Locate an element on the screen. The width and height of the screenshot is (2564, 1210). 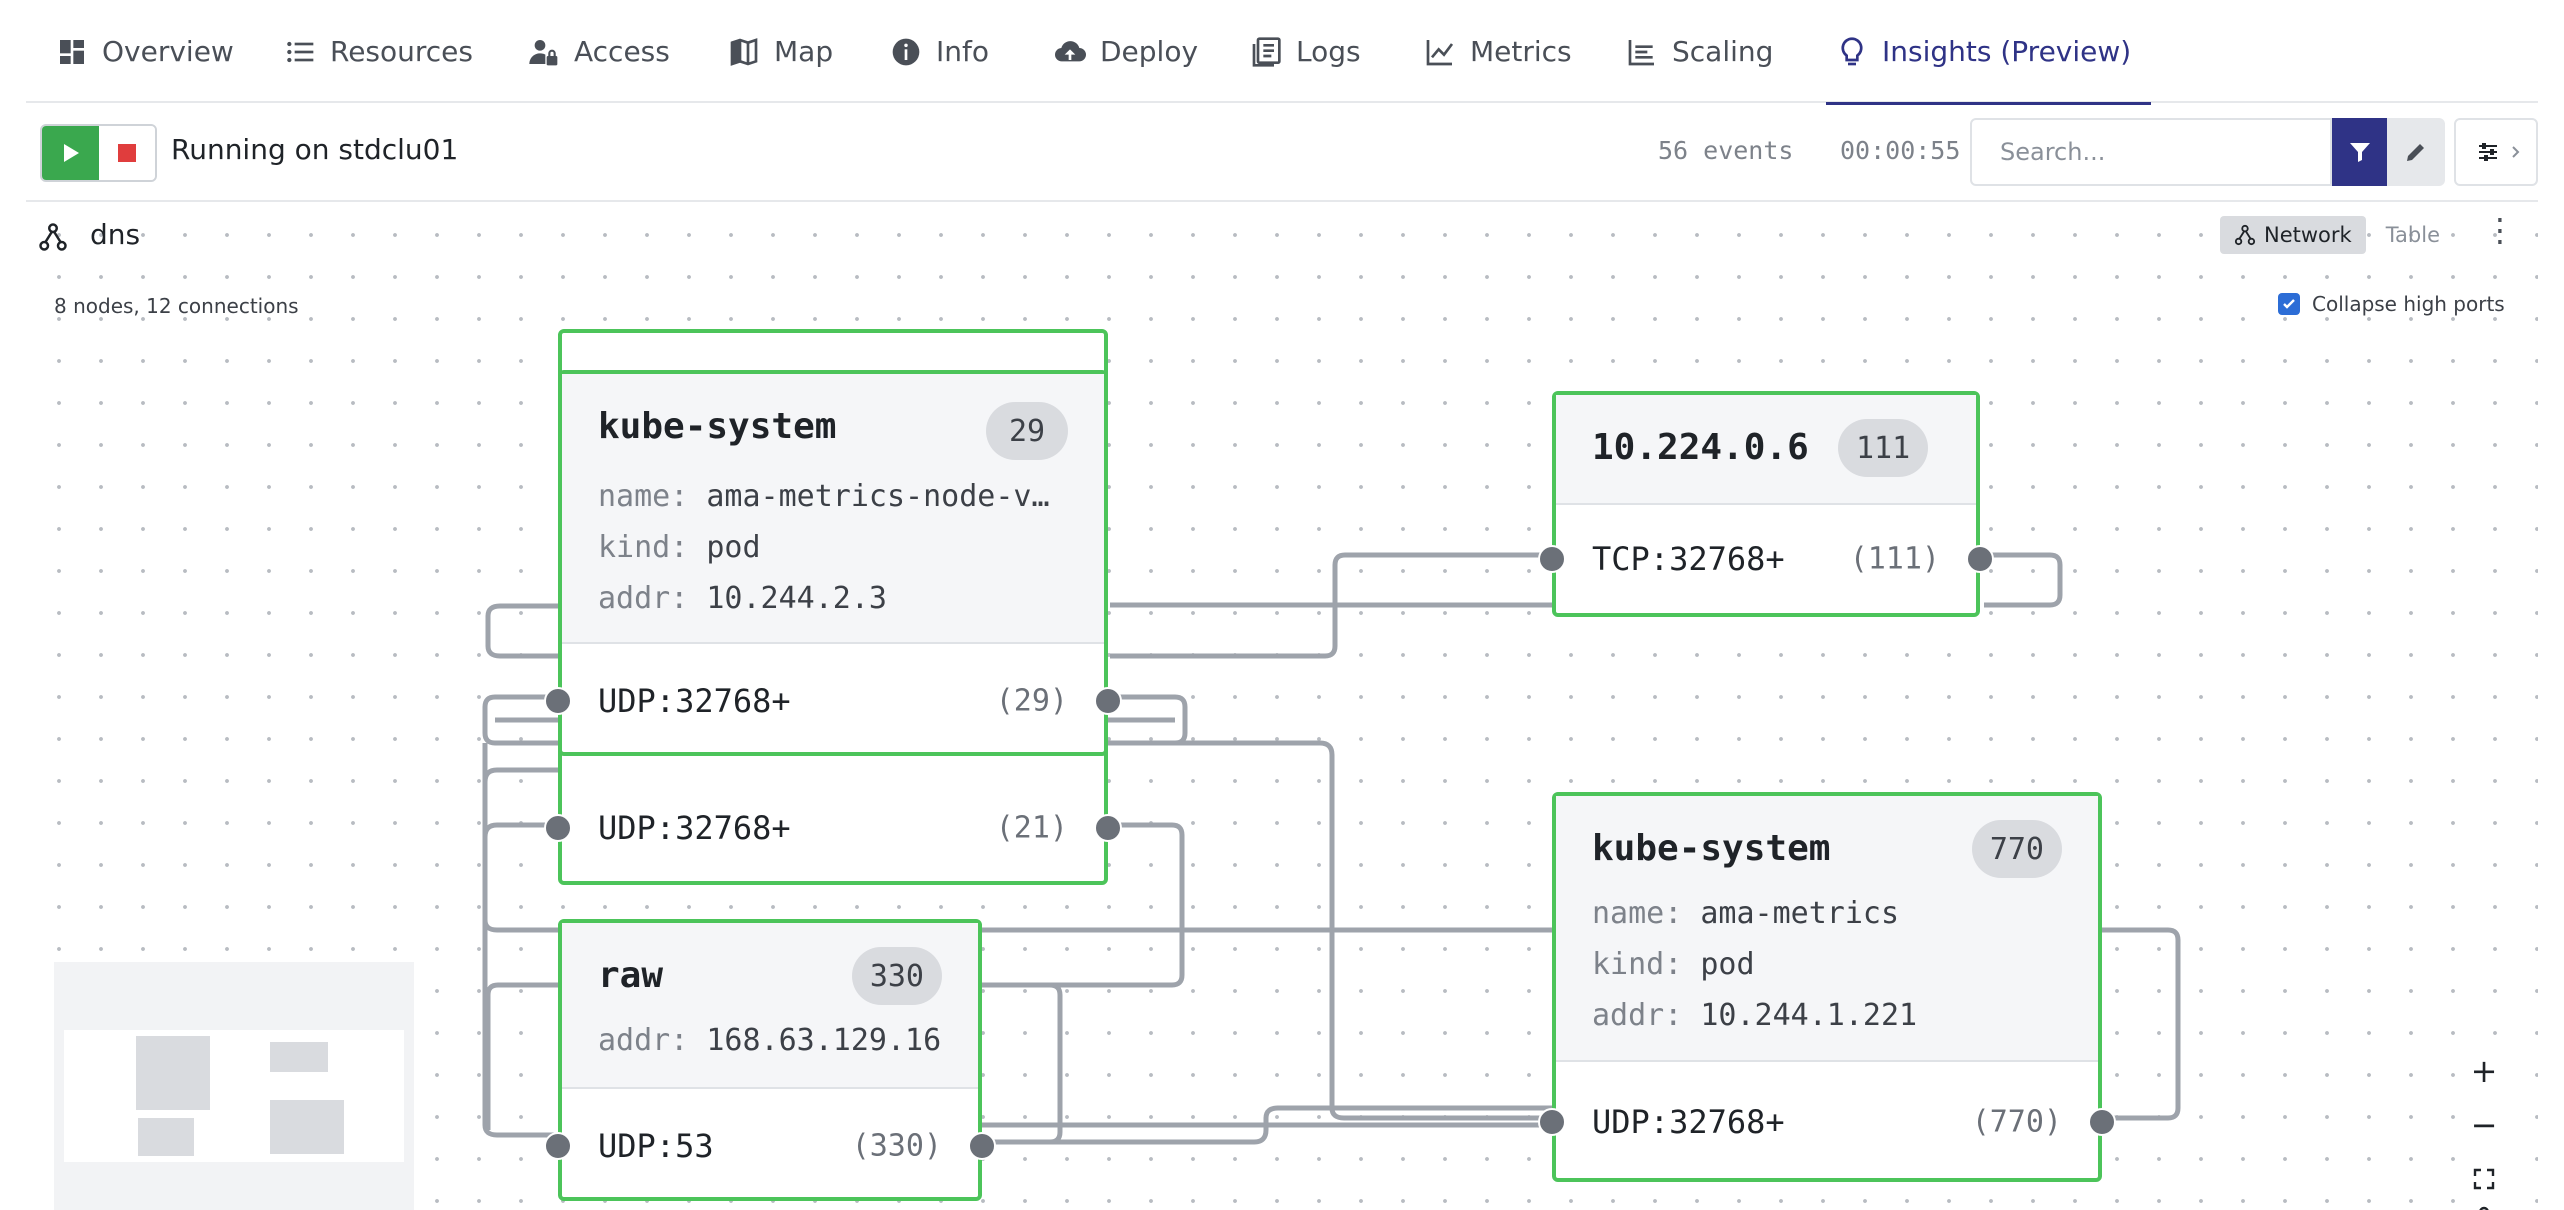
zoom-in-button: + is located at coordinates (2484, 1071).